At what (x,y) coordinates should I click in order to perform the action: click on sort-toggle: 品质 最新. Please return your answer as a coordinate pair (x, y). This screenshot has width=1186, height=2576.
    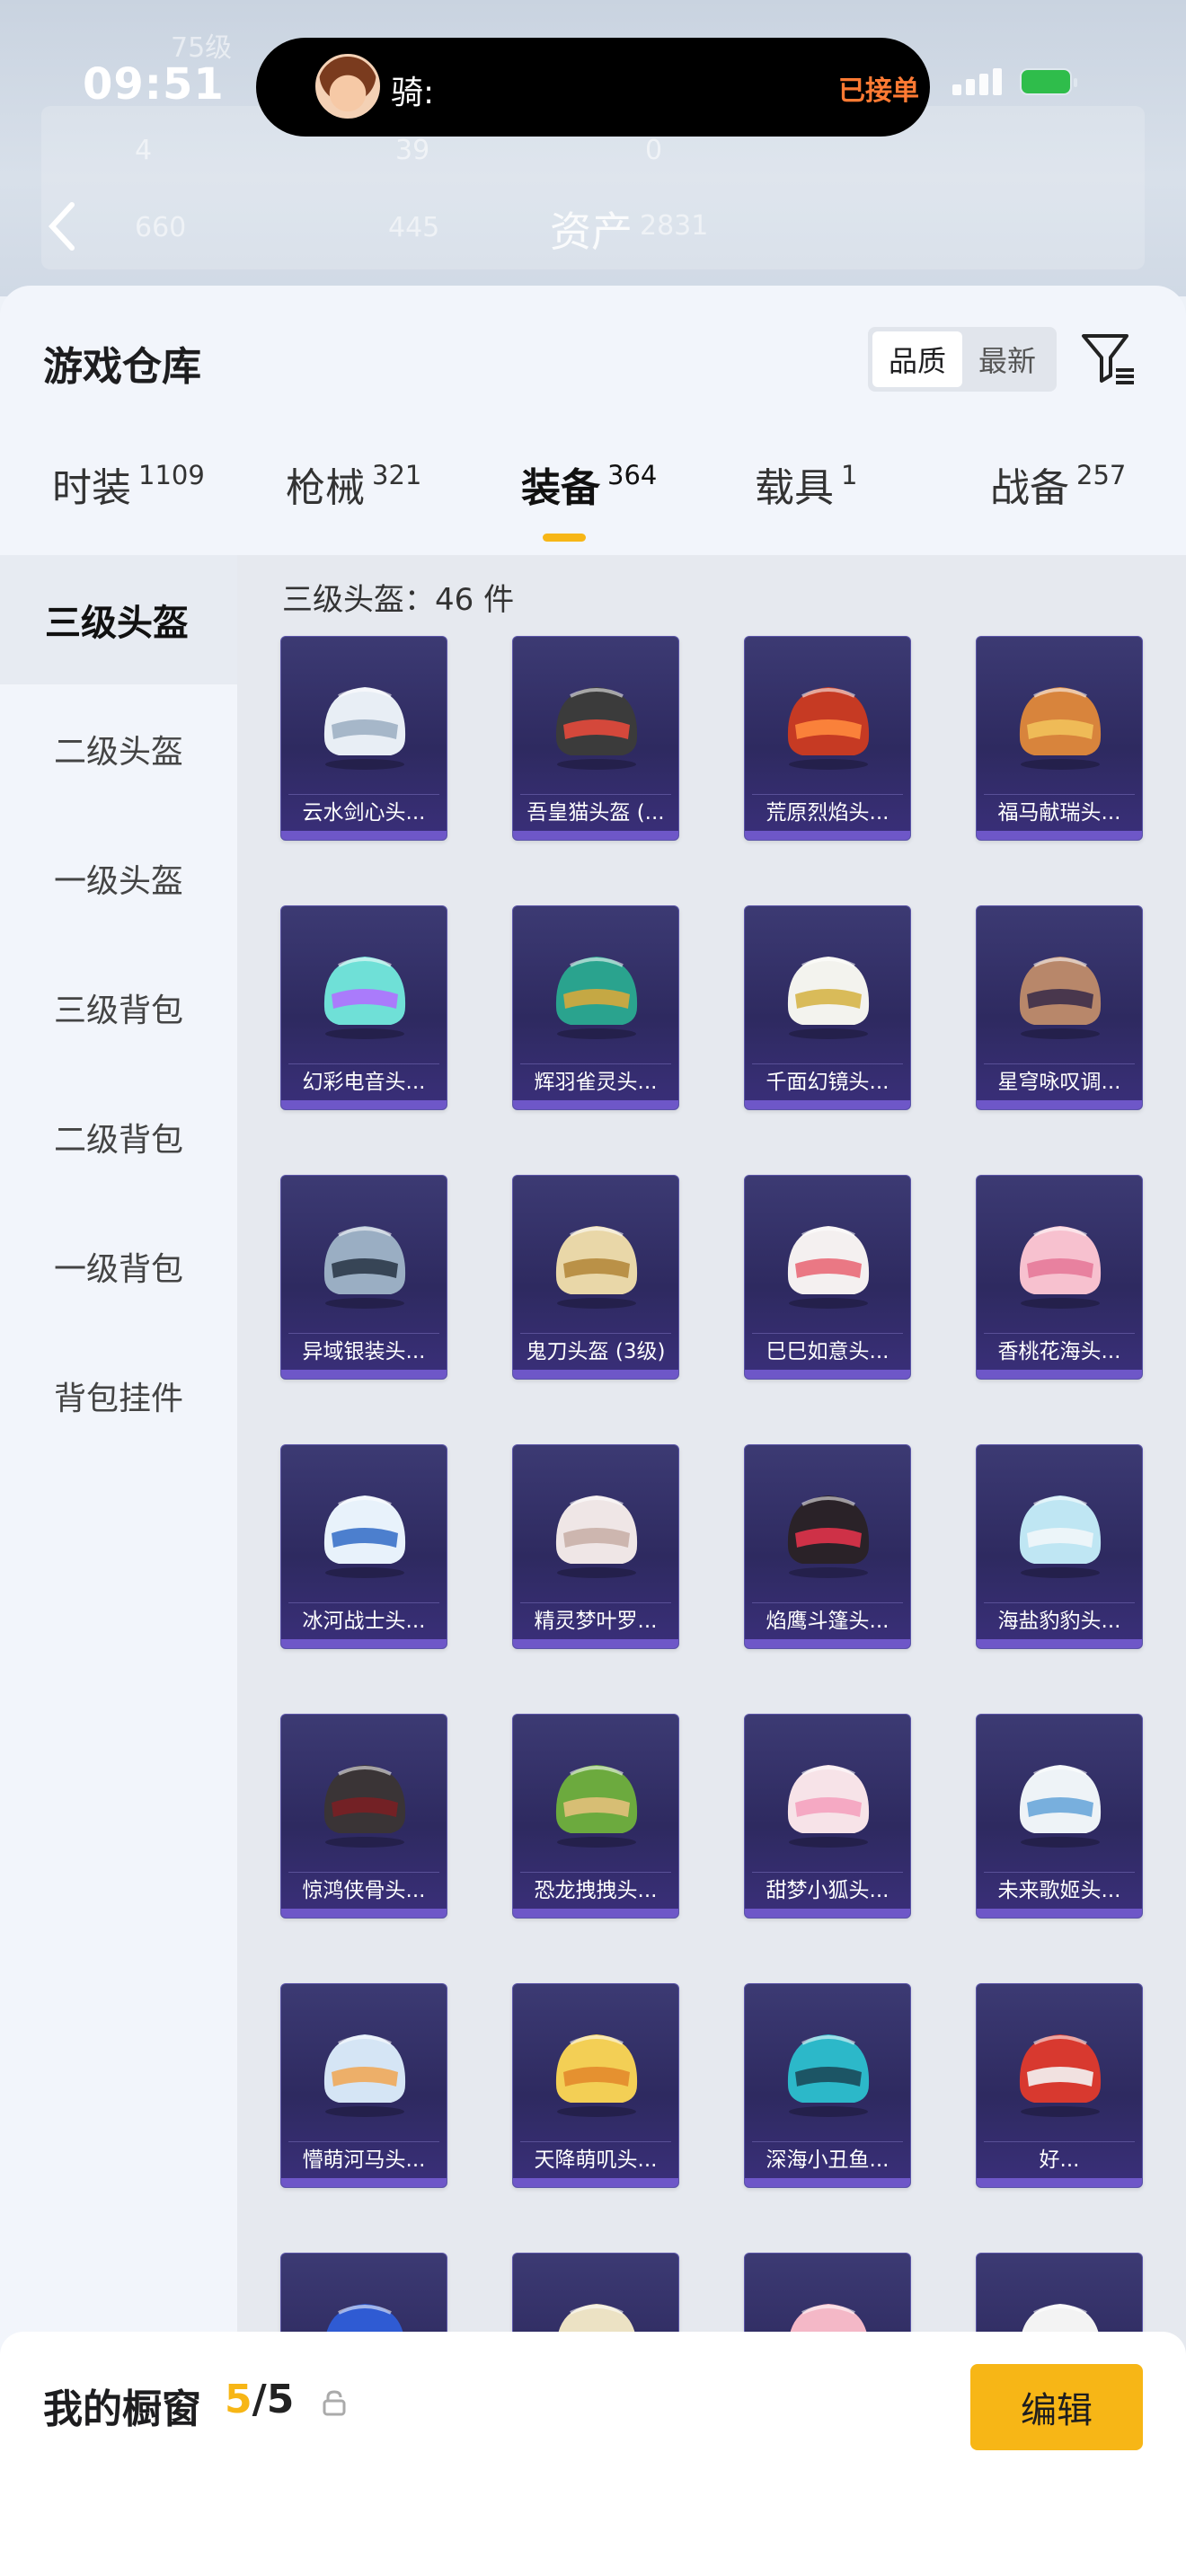
    Looking at the image, I should click on (962, 359).